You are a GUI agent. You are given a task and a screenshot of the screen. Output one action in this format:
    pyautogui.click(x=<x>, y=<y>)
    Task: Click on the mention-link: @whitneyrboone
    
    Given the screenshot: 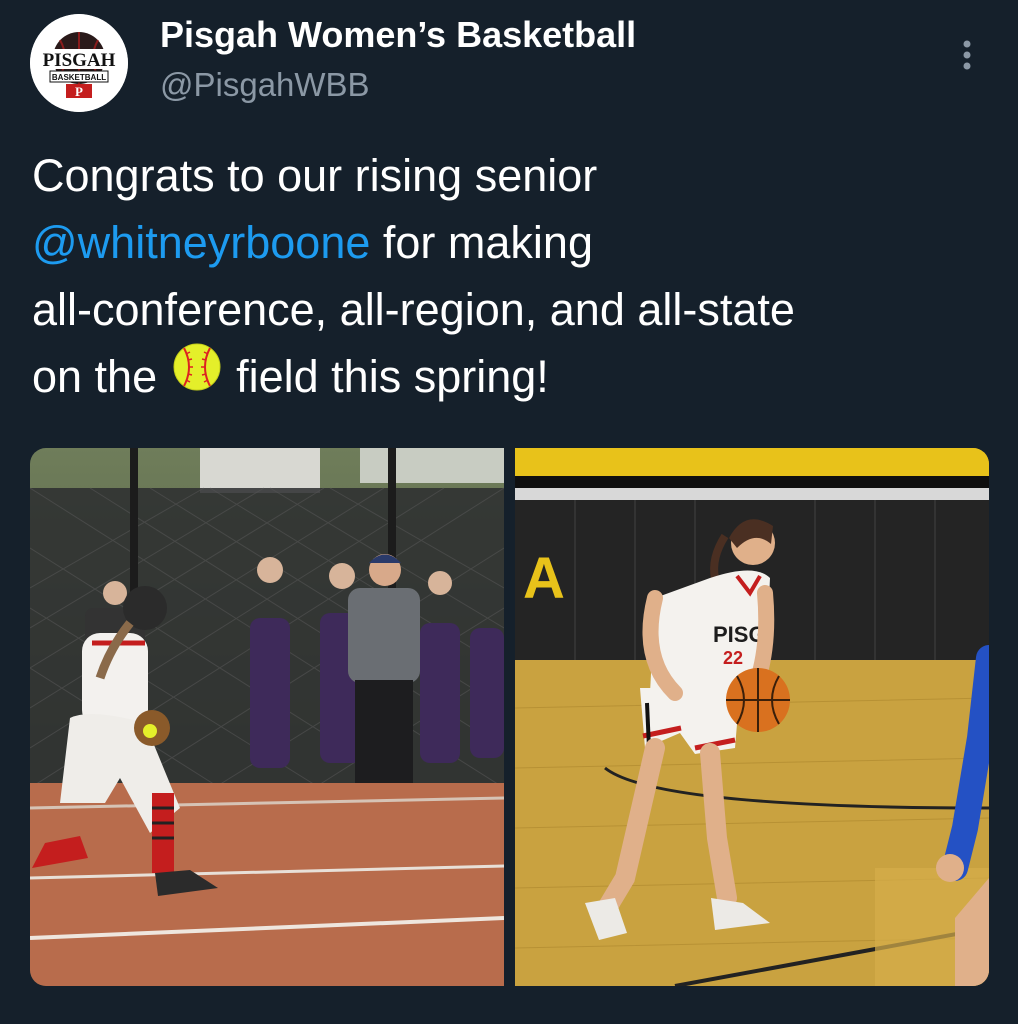 What is the action you would take?
    pyautogui.click(x=201, y=242)
    